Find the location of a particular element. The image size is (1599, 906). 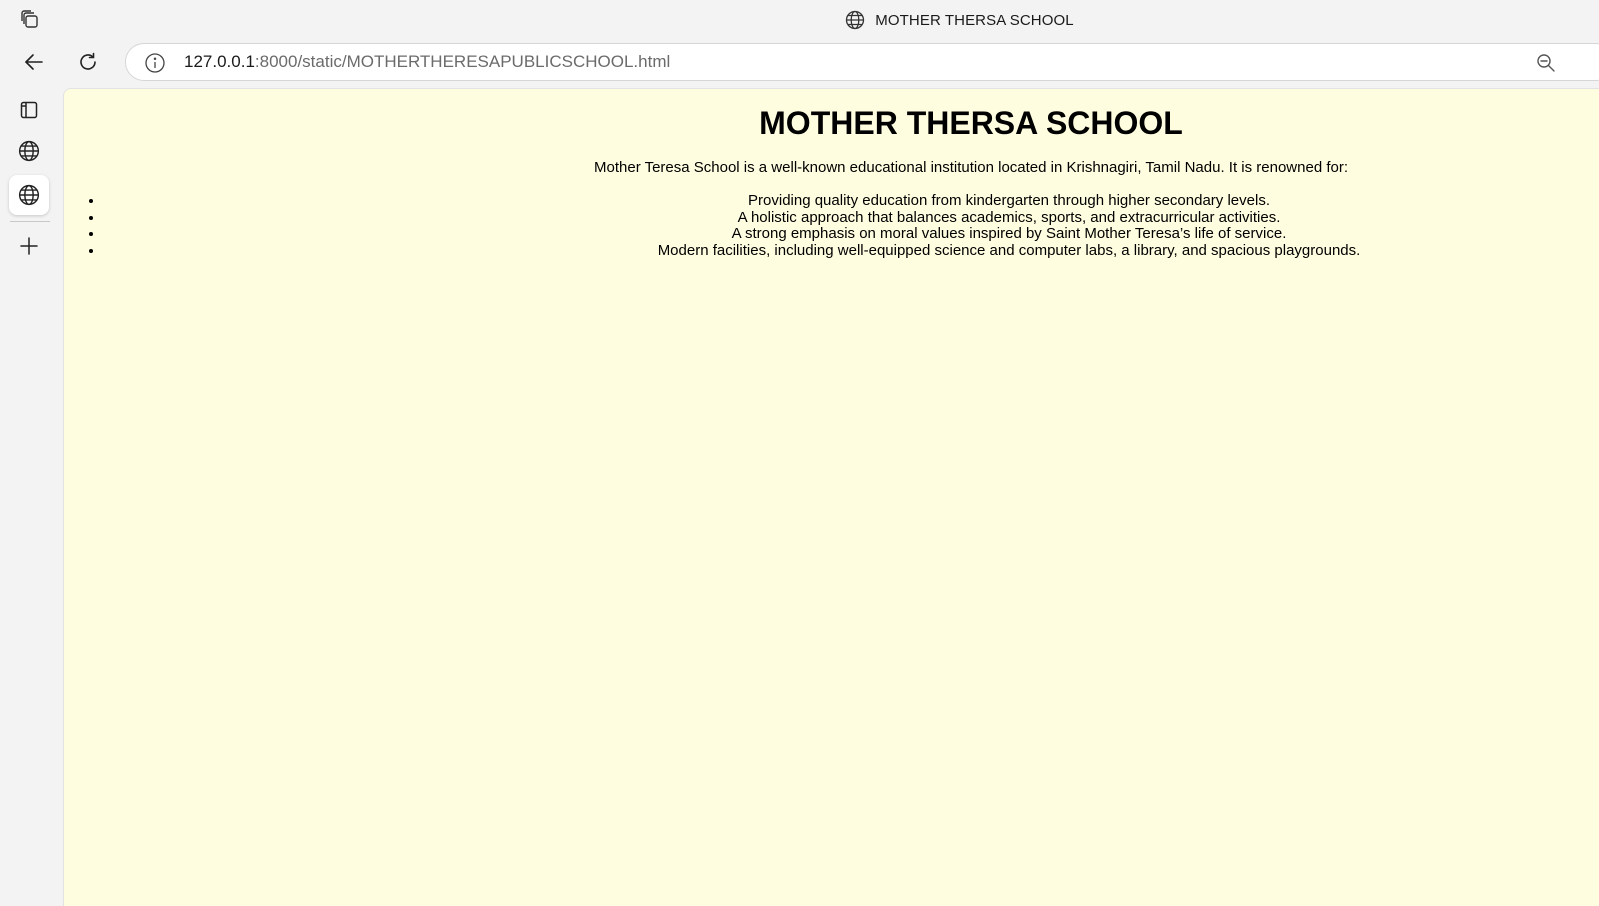

vertical-tabs-sidebar is located at coordinates (31, 496).